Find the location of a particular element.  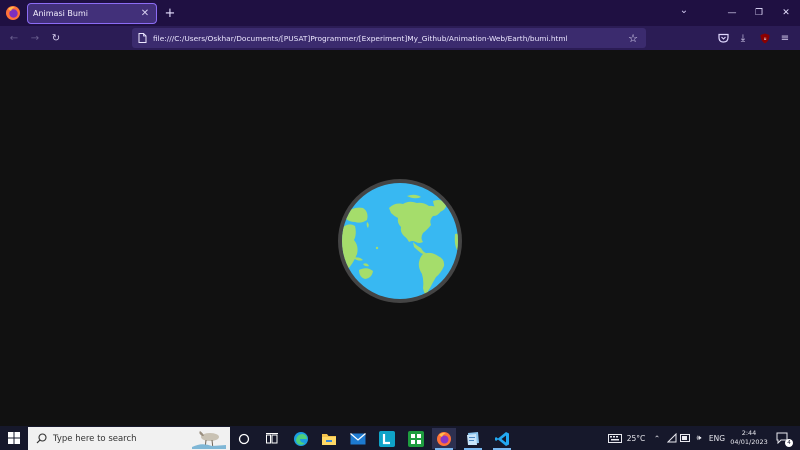

file-explorer-icon is located at coordinates (329, 438).